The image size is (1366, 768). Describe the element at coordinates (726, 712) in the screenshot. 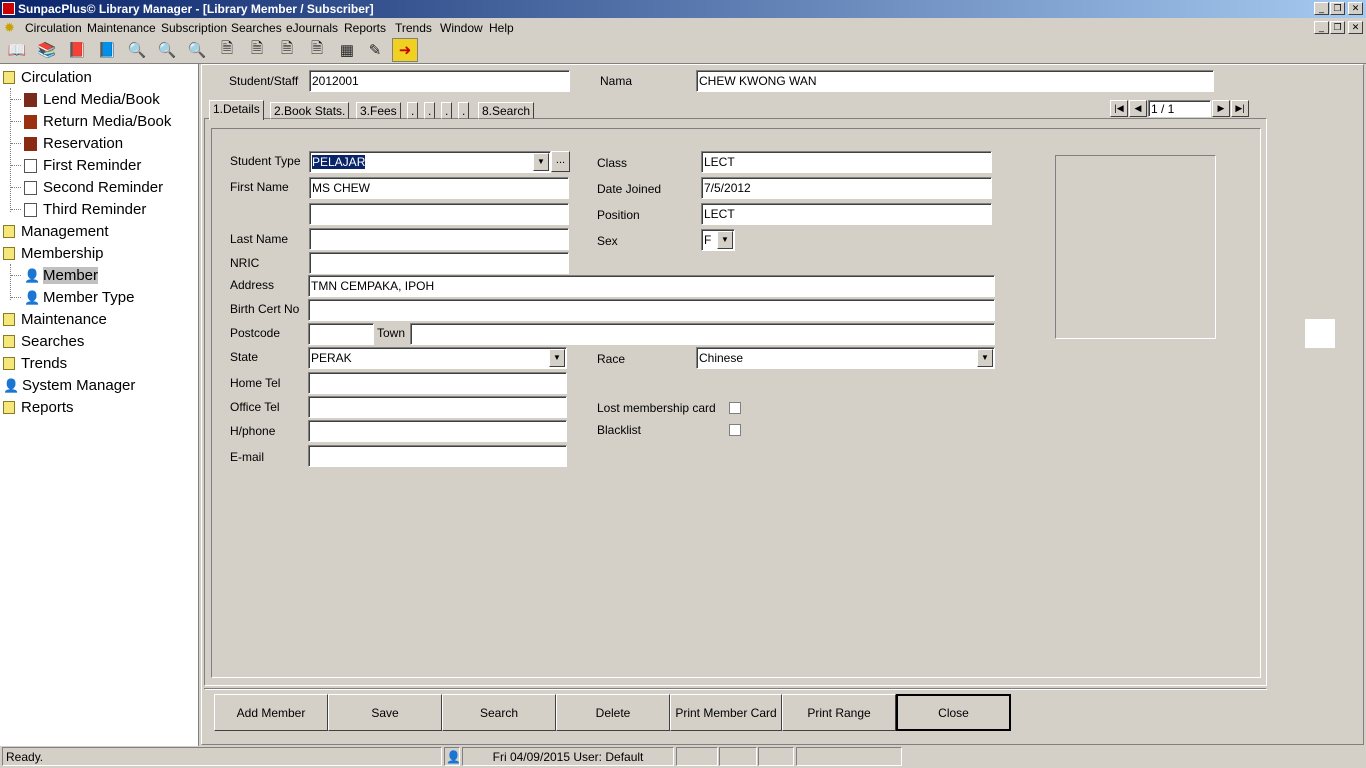

I see `print-member-card-button: Print Member Card` at that location.